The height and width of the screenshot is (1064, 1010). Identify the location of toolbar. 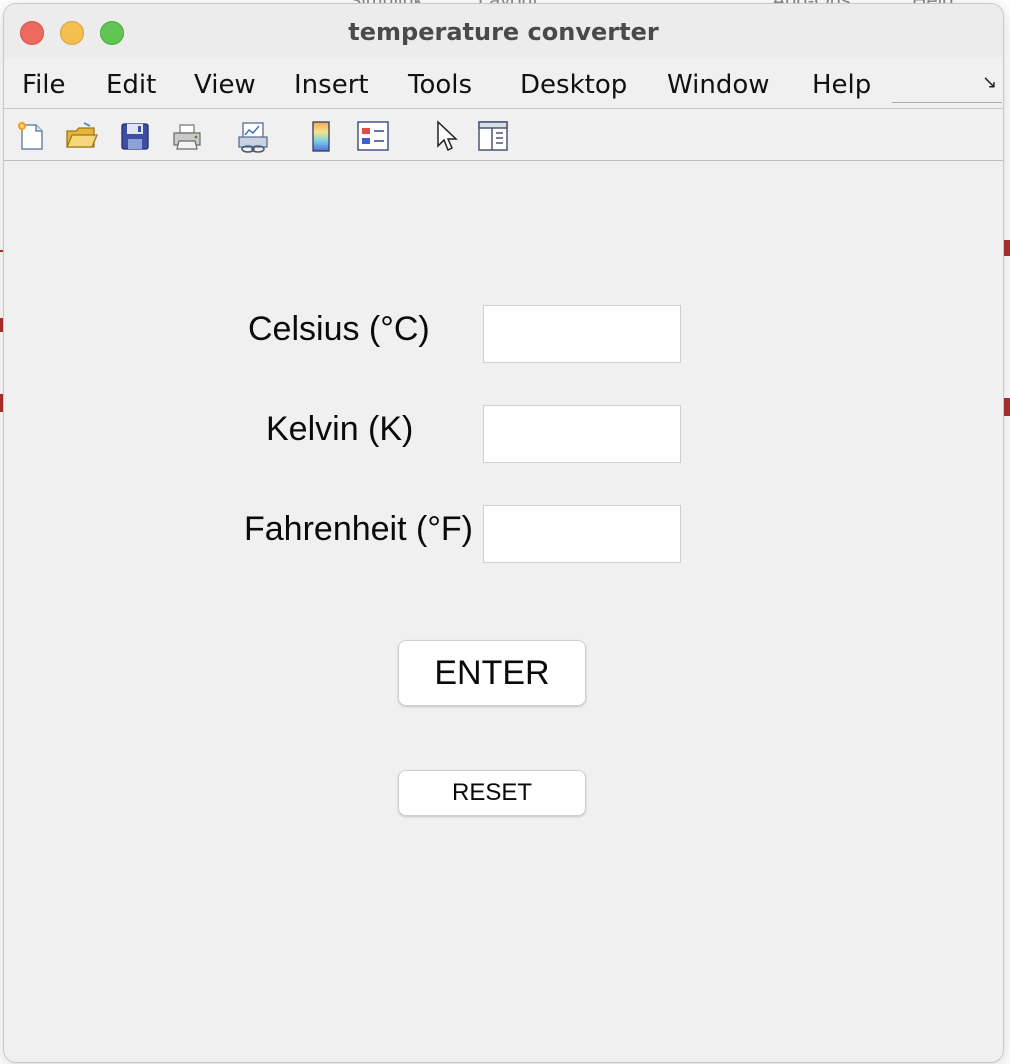
(503, 135).